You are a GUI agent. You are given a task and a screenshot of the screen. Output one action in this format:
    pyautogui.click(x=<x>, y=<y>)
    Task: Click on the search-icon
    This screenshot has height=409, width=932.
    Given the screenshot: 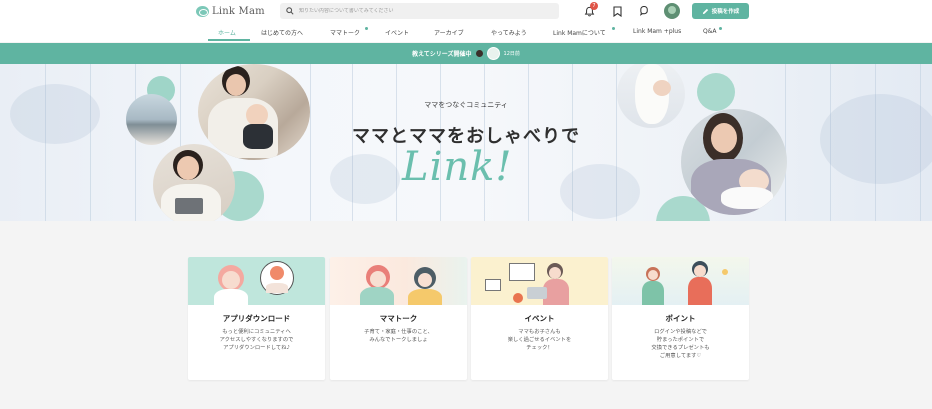 What is the action you would take?
    pyautogui.click(x=290, y=11)
    